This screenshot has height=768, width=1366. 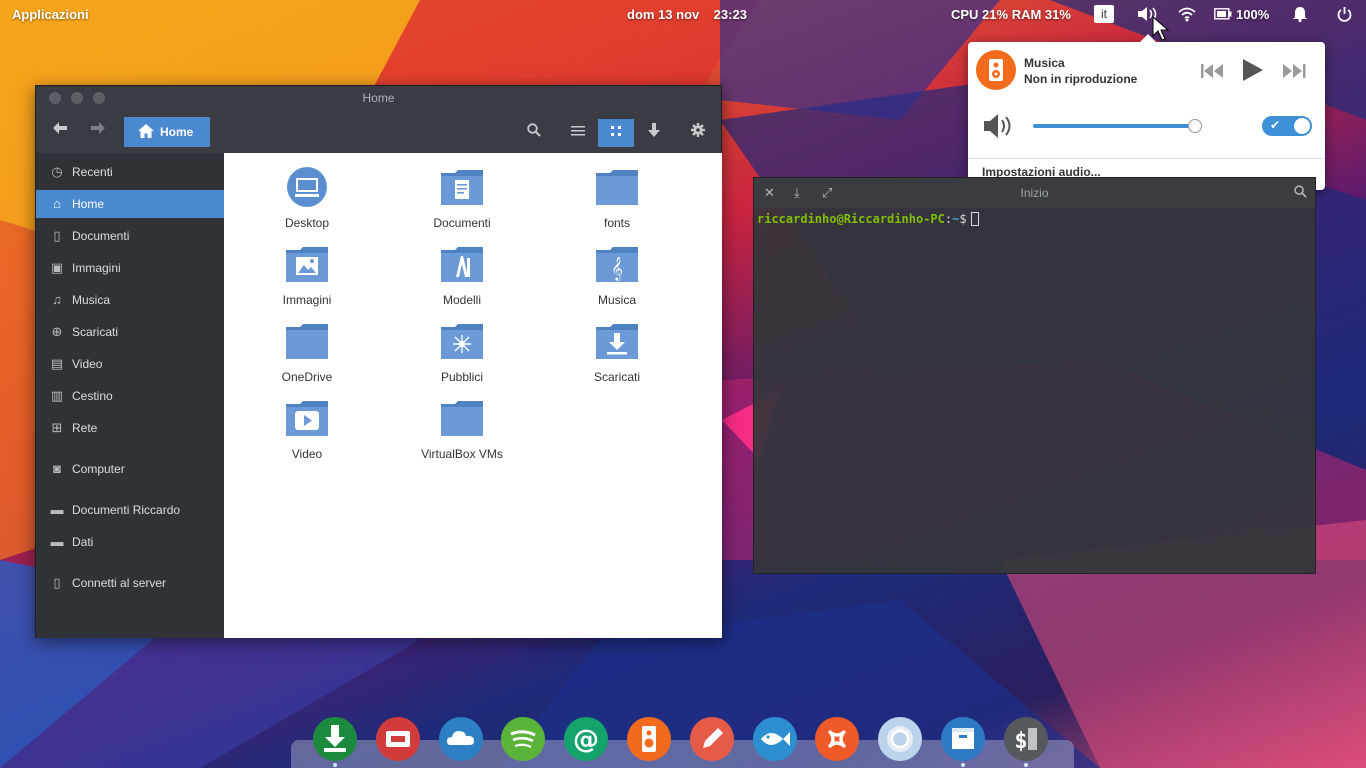 I want to click on volume-slider-handle, so click(x=1195, y=126).